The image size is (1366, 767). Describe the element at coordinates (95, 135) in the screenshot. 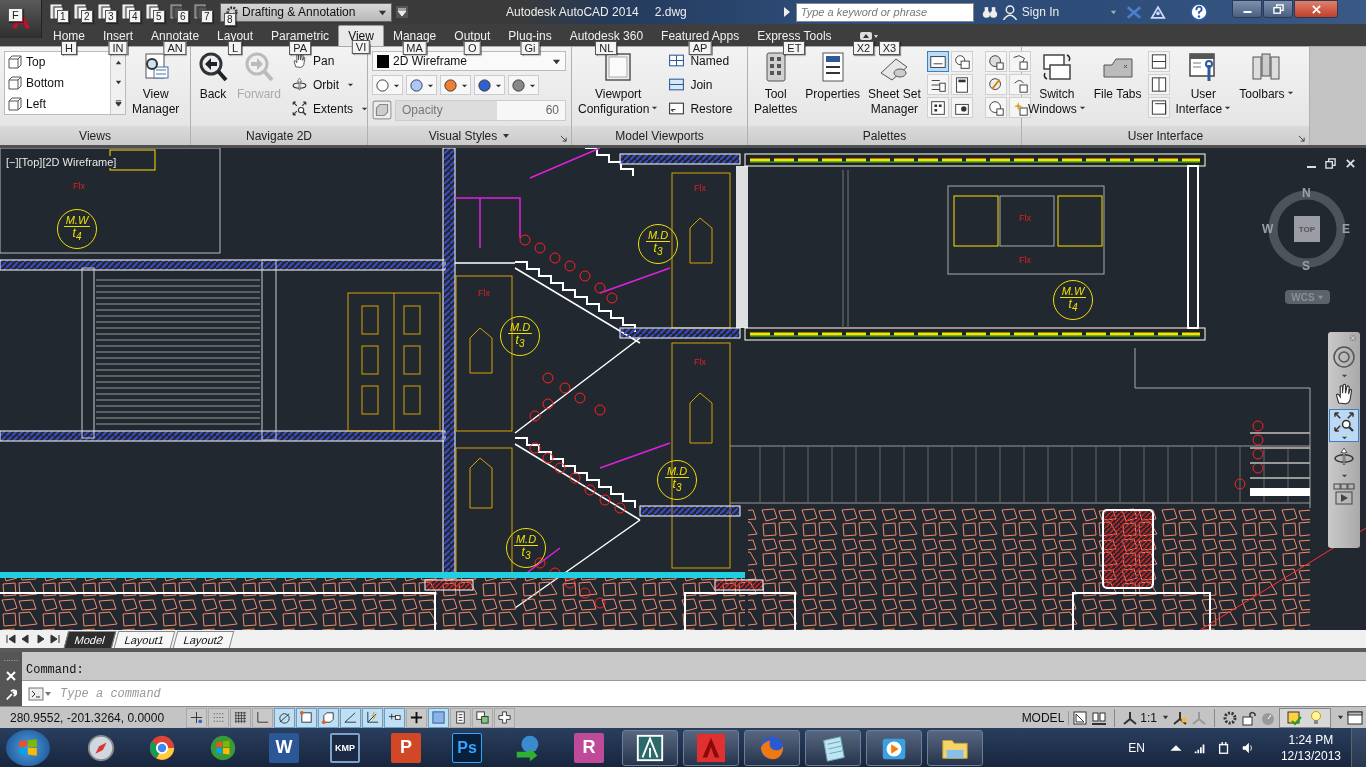

I see `panel-title: Views` at that location.